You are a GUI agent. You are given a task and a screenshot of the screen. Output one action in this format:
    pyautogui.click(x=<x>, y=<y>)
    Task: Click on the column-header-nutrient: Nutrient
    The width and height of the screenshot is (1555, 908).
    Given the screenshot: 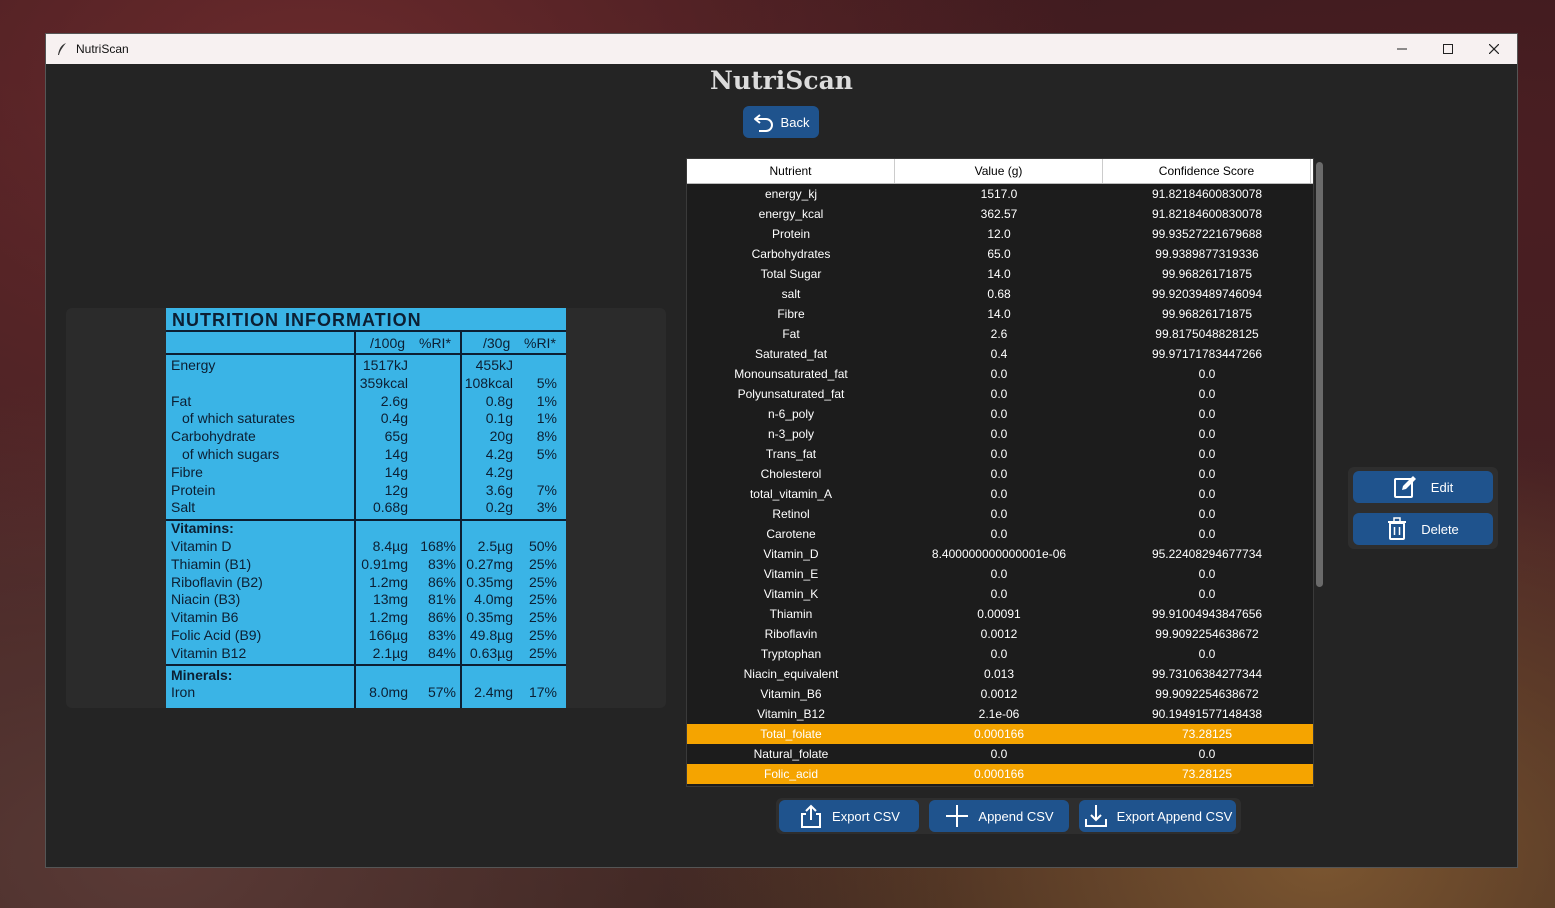 What is the action you would take?
    pyautogui.click(x=791, y=171)
    